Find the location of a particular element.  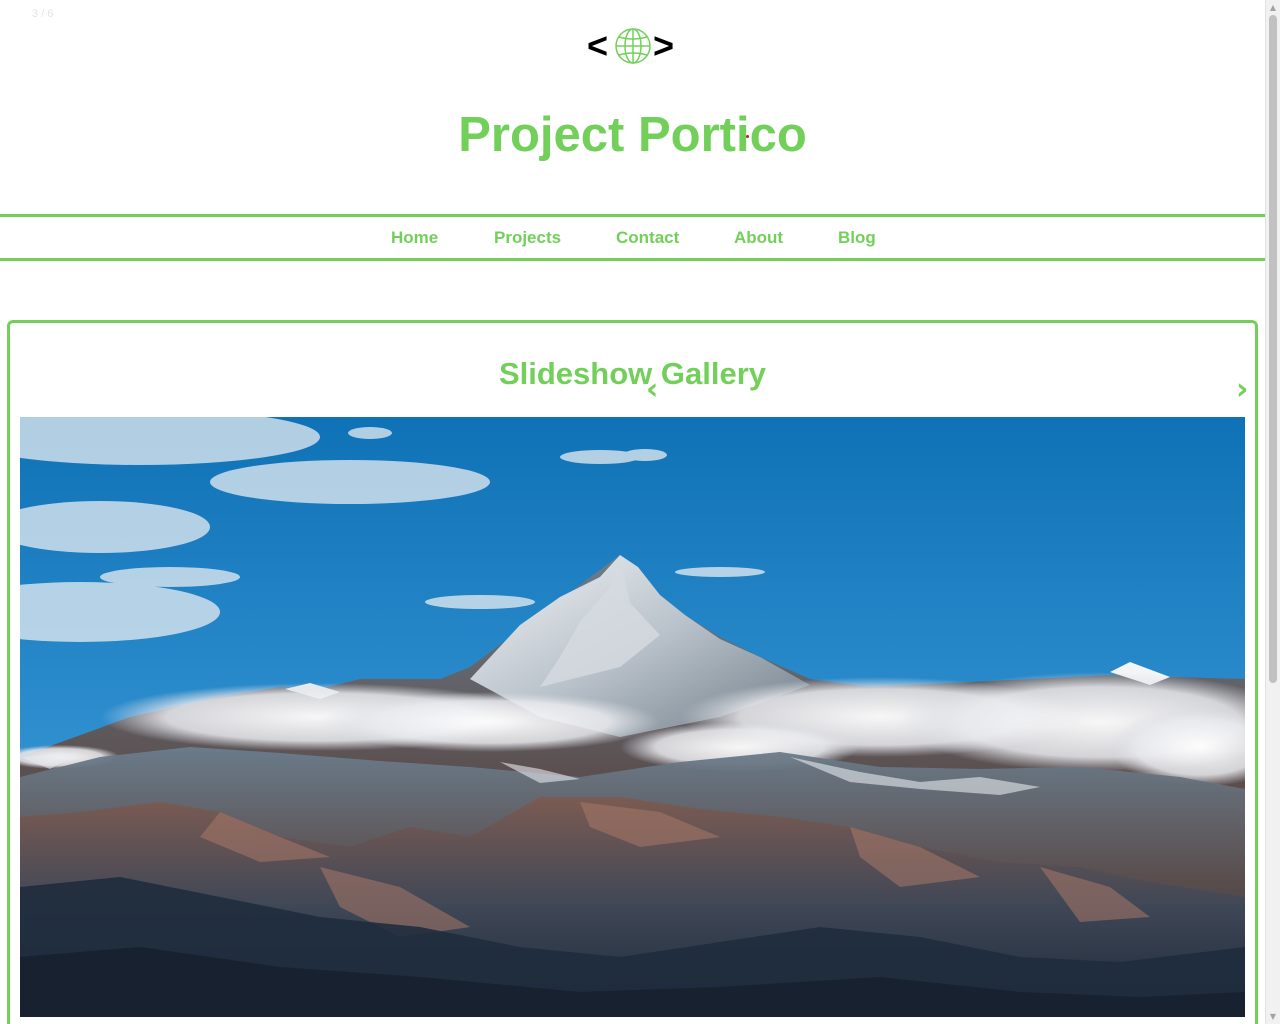

vertical-scrollbar: ▲ ▼ is located at coordinates (1272, 512).